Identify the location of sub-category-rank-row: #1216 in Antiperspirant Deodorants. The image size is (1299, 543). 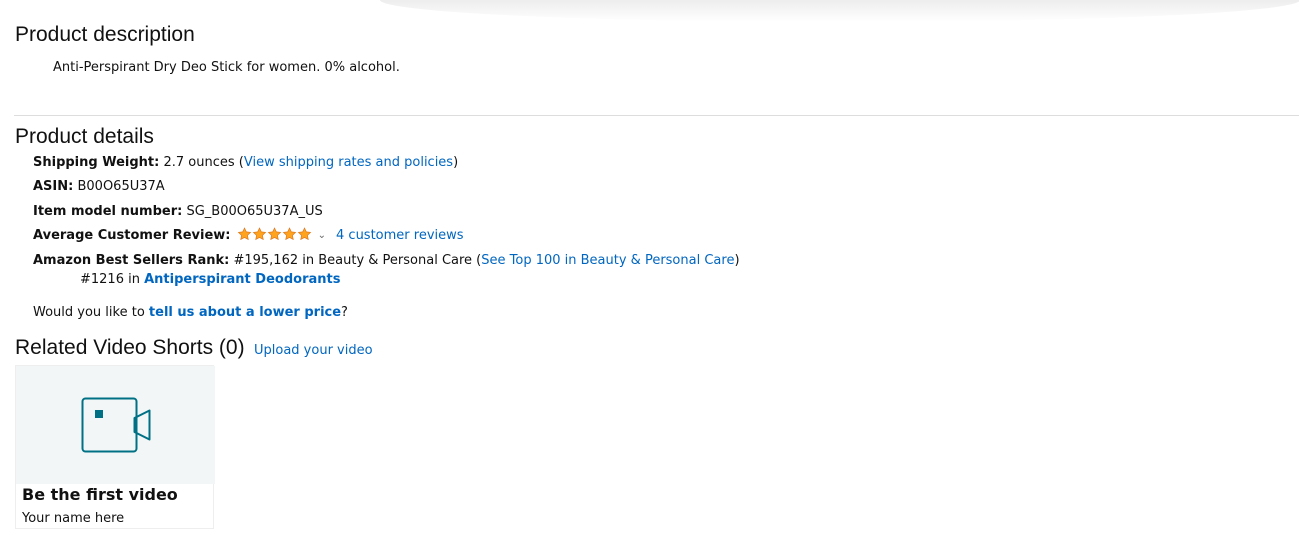
(210, 280).